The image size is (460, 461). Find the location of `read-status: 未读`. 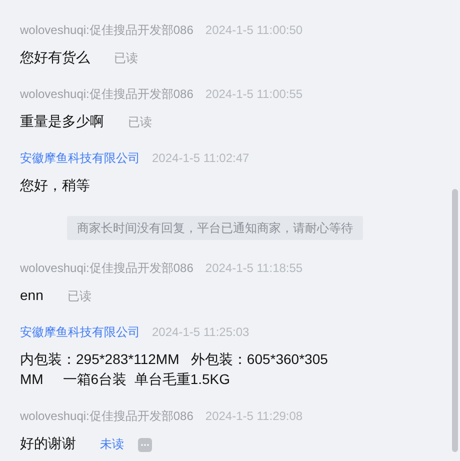

read-status: 未读 is located at coordinates (112, 444).